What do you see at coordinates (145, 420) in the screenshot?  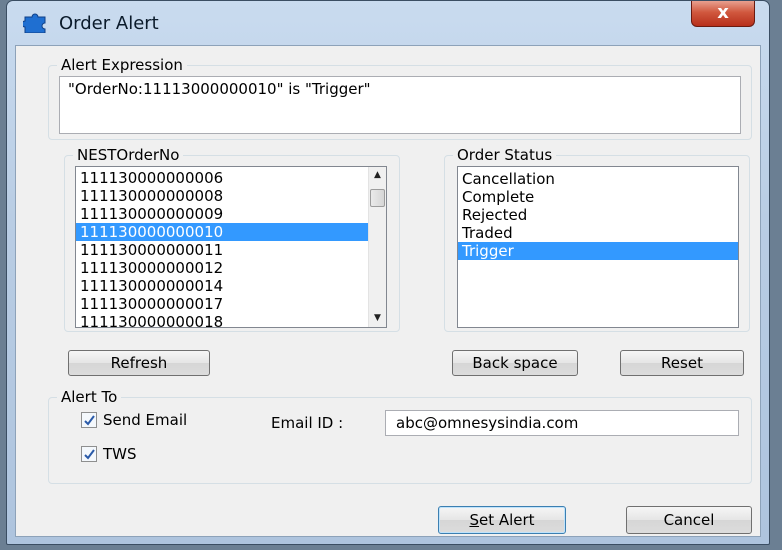 I see `send-email-label: Send Email` at bounding box center [145, 420].